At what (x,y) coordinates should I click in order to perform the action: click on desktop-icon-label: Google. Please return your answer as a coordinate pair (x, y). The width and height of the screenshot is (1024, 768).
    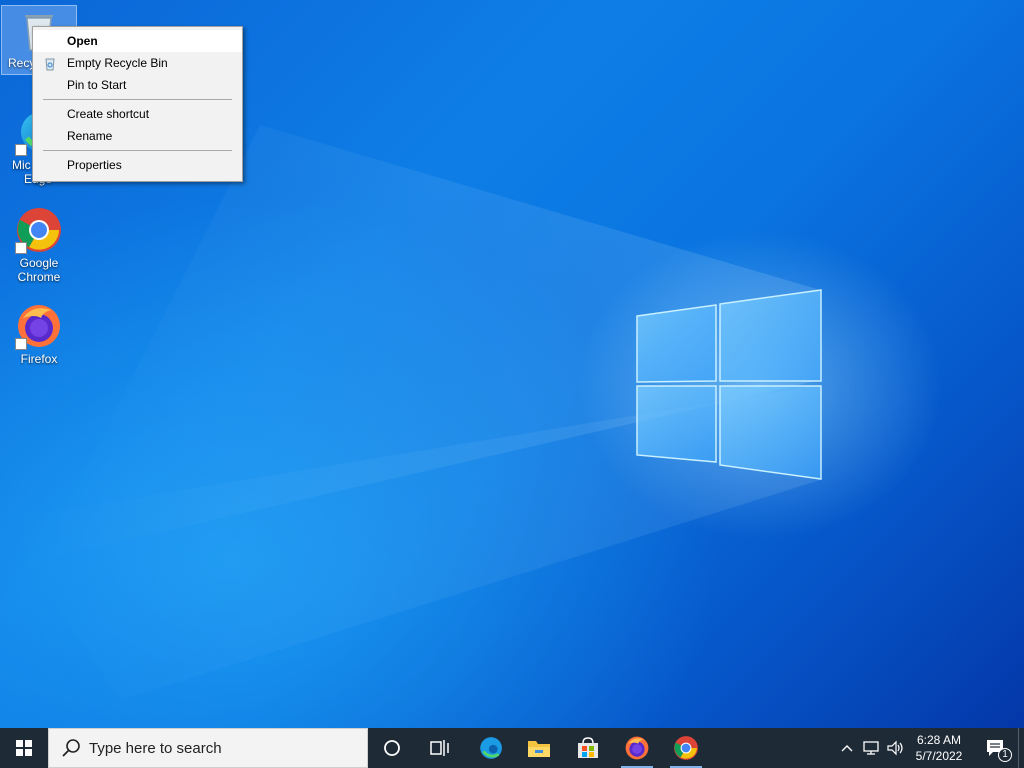
    Looking at the image, I should click on (39, 263).